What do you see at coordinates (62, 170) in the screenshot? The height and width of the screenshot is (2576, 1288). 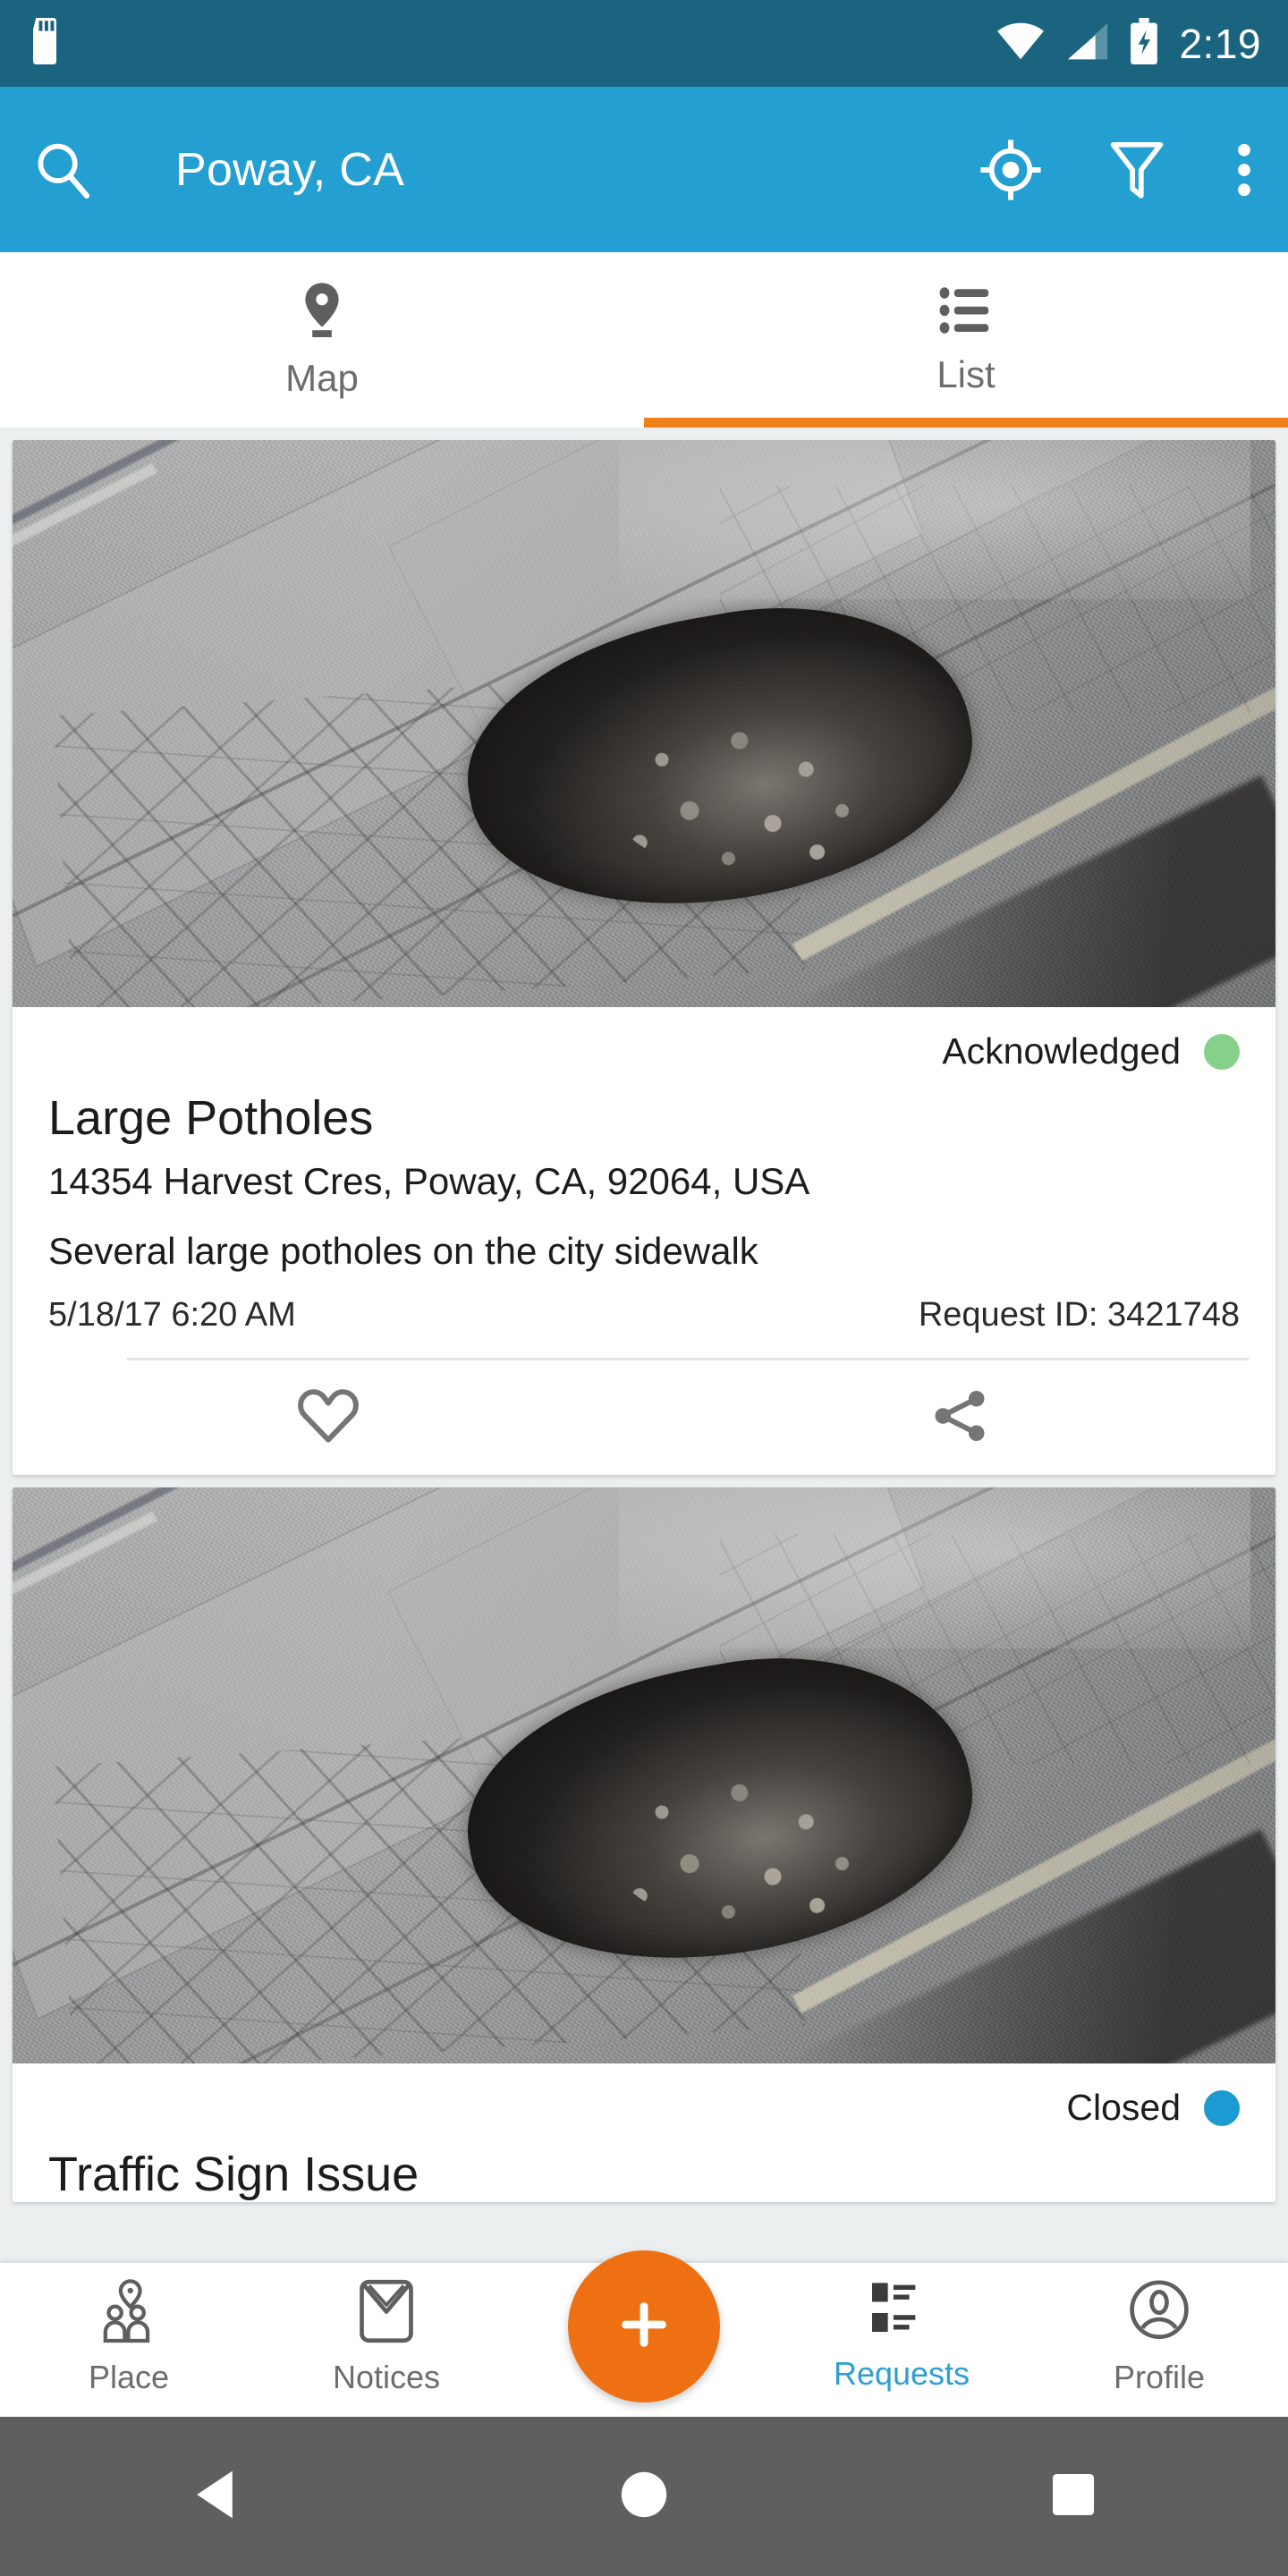 I see `search-icon` at bounding box center [62, 170].